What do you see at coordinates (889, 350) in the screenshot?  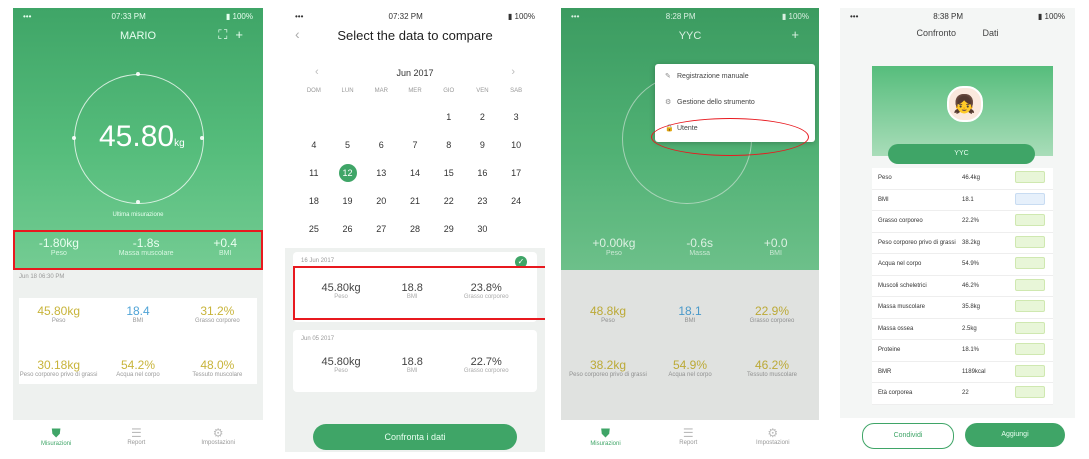 I see `row-name: Proteine` at bounding box center [889, 350].